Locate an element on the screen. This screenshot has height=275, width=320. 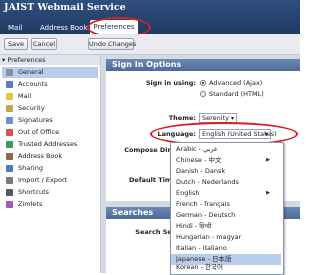
sidebar-item-signatures: Signatures is located at coordinates (52, 120).